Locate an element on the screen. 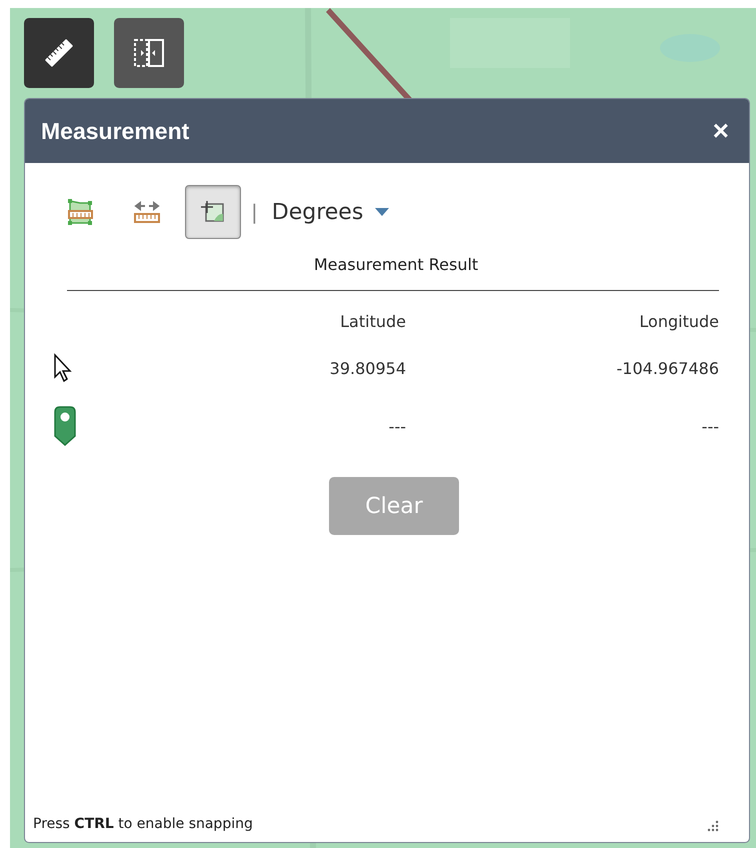 The image size is (756, 848). cursor-icon is located at coordinates (63, 368).